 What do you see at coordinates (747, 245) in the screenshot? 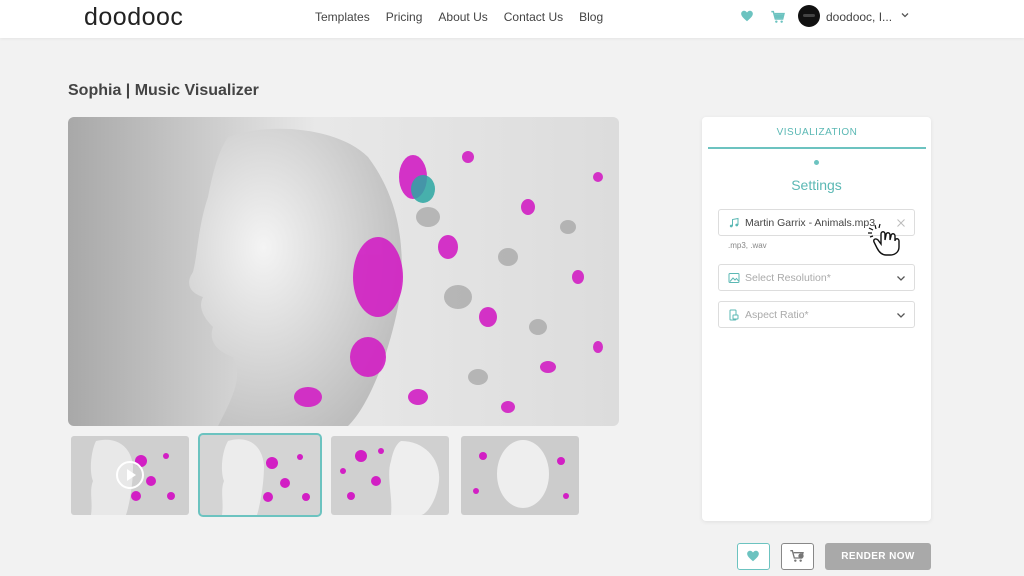
I see `audio-format-hint: .mp3, .wav` at bounding box center [747, 245].